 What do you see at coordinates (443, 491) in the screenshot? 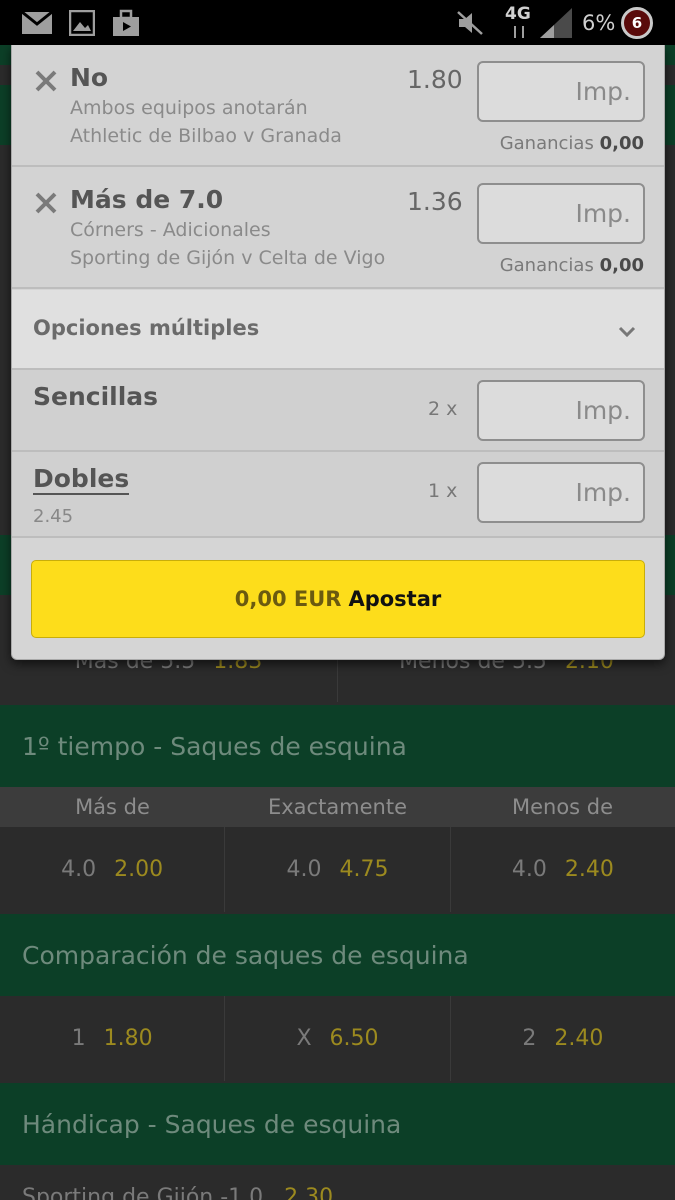
I see `doubles-multiplier: 1 x` at bounding box center [443, 491].